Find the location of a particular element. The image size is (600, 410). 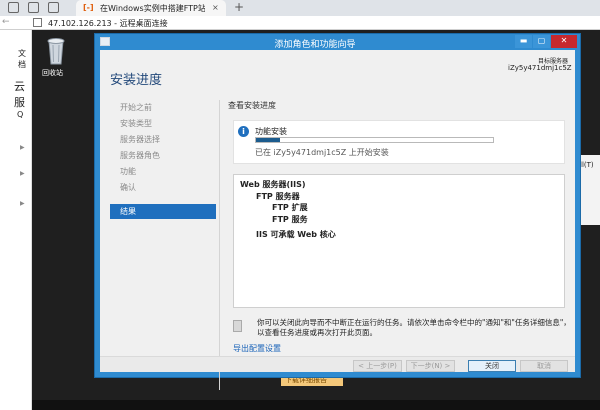

wizard-step: 服务器选择 is located at coordinates (140, 139).